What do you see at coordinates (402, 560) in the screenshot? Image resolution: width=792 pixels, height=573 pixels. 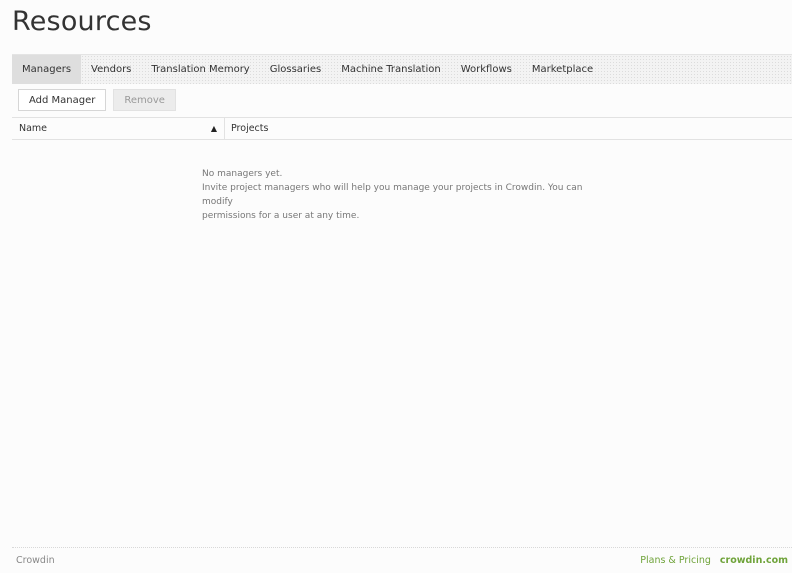 I see `footer: Crowdin Plans & Pricing crowdin.com` at bounding box center [402, 560].